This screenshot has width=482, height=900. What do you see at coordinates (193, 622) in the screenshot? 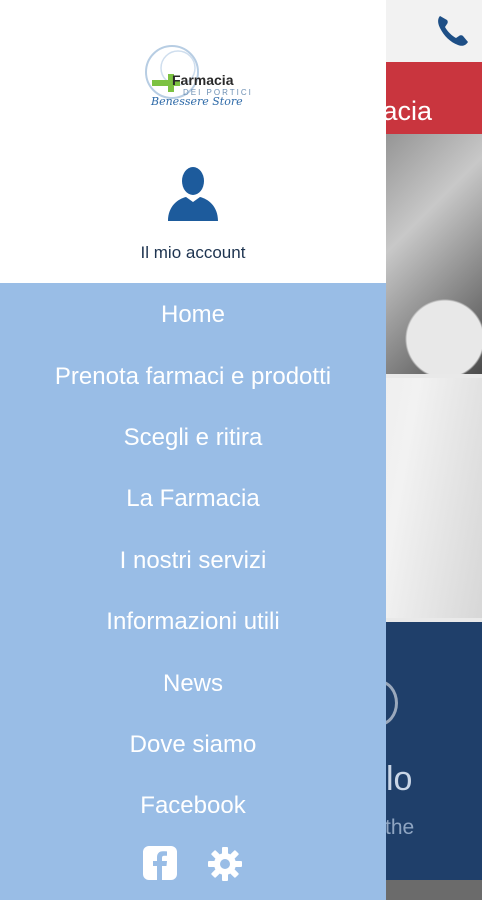
I see `menu-item-informazioni: Informazioni utili` at bounding box center [193, 622].